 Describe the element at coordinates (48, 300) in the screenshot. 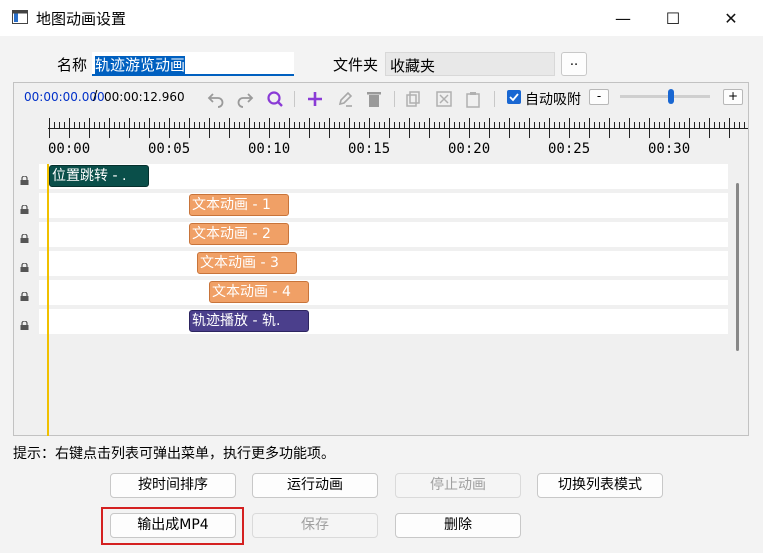

I see `playhead` at that location.